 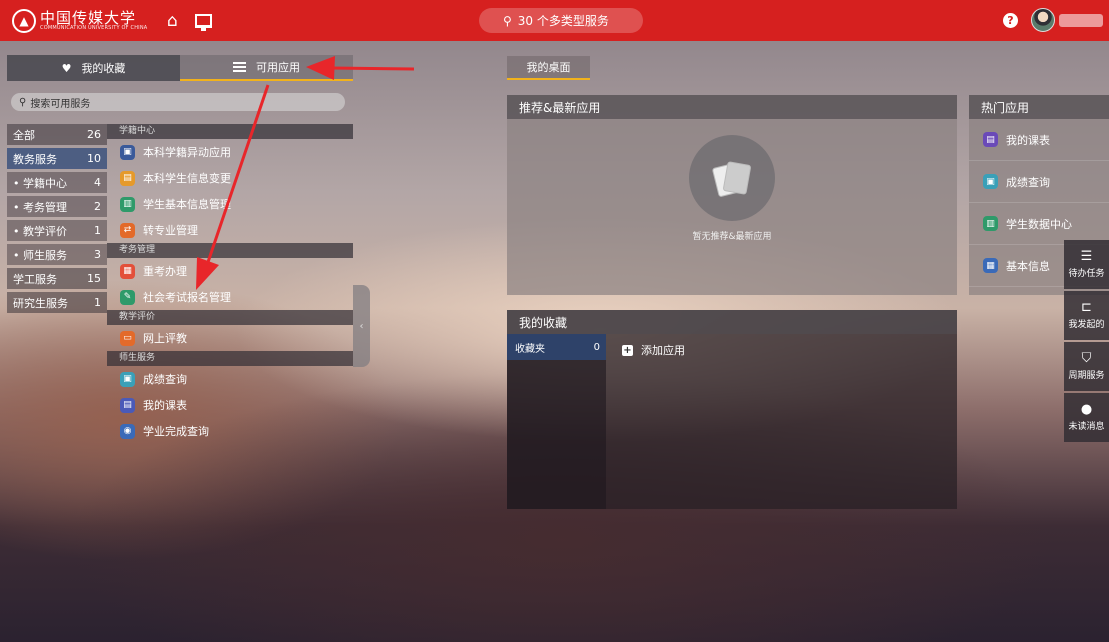 I want to click on tab-my-favorites-label: 我的收藏, so click(x=103, y=68).